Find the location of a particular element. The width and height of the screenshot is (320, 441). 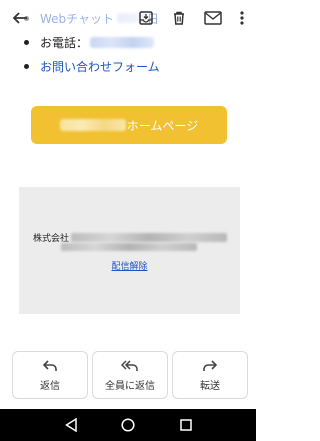

reply-label: 返信 is located at coordinates (50, 386).